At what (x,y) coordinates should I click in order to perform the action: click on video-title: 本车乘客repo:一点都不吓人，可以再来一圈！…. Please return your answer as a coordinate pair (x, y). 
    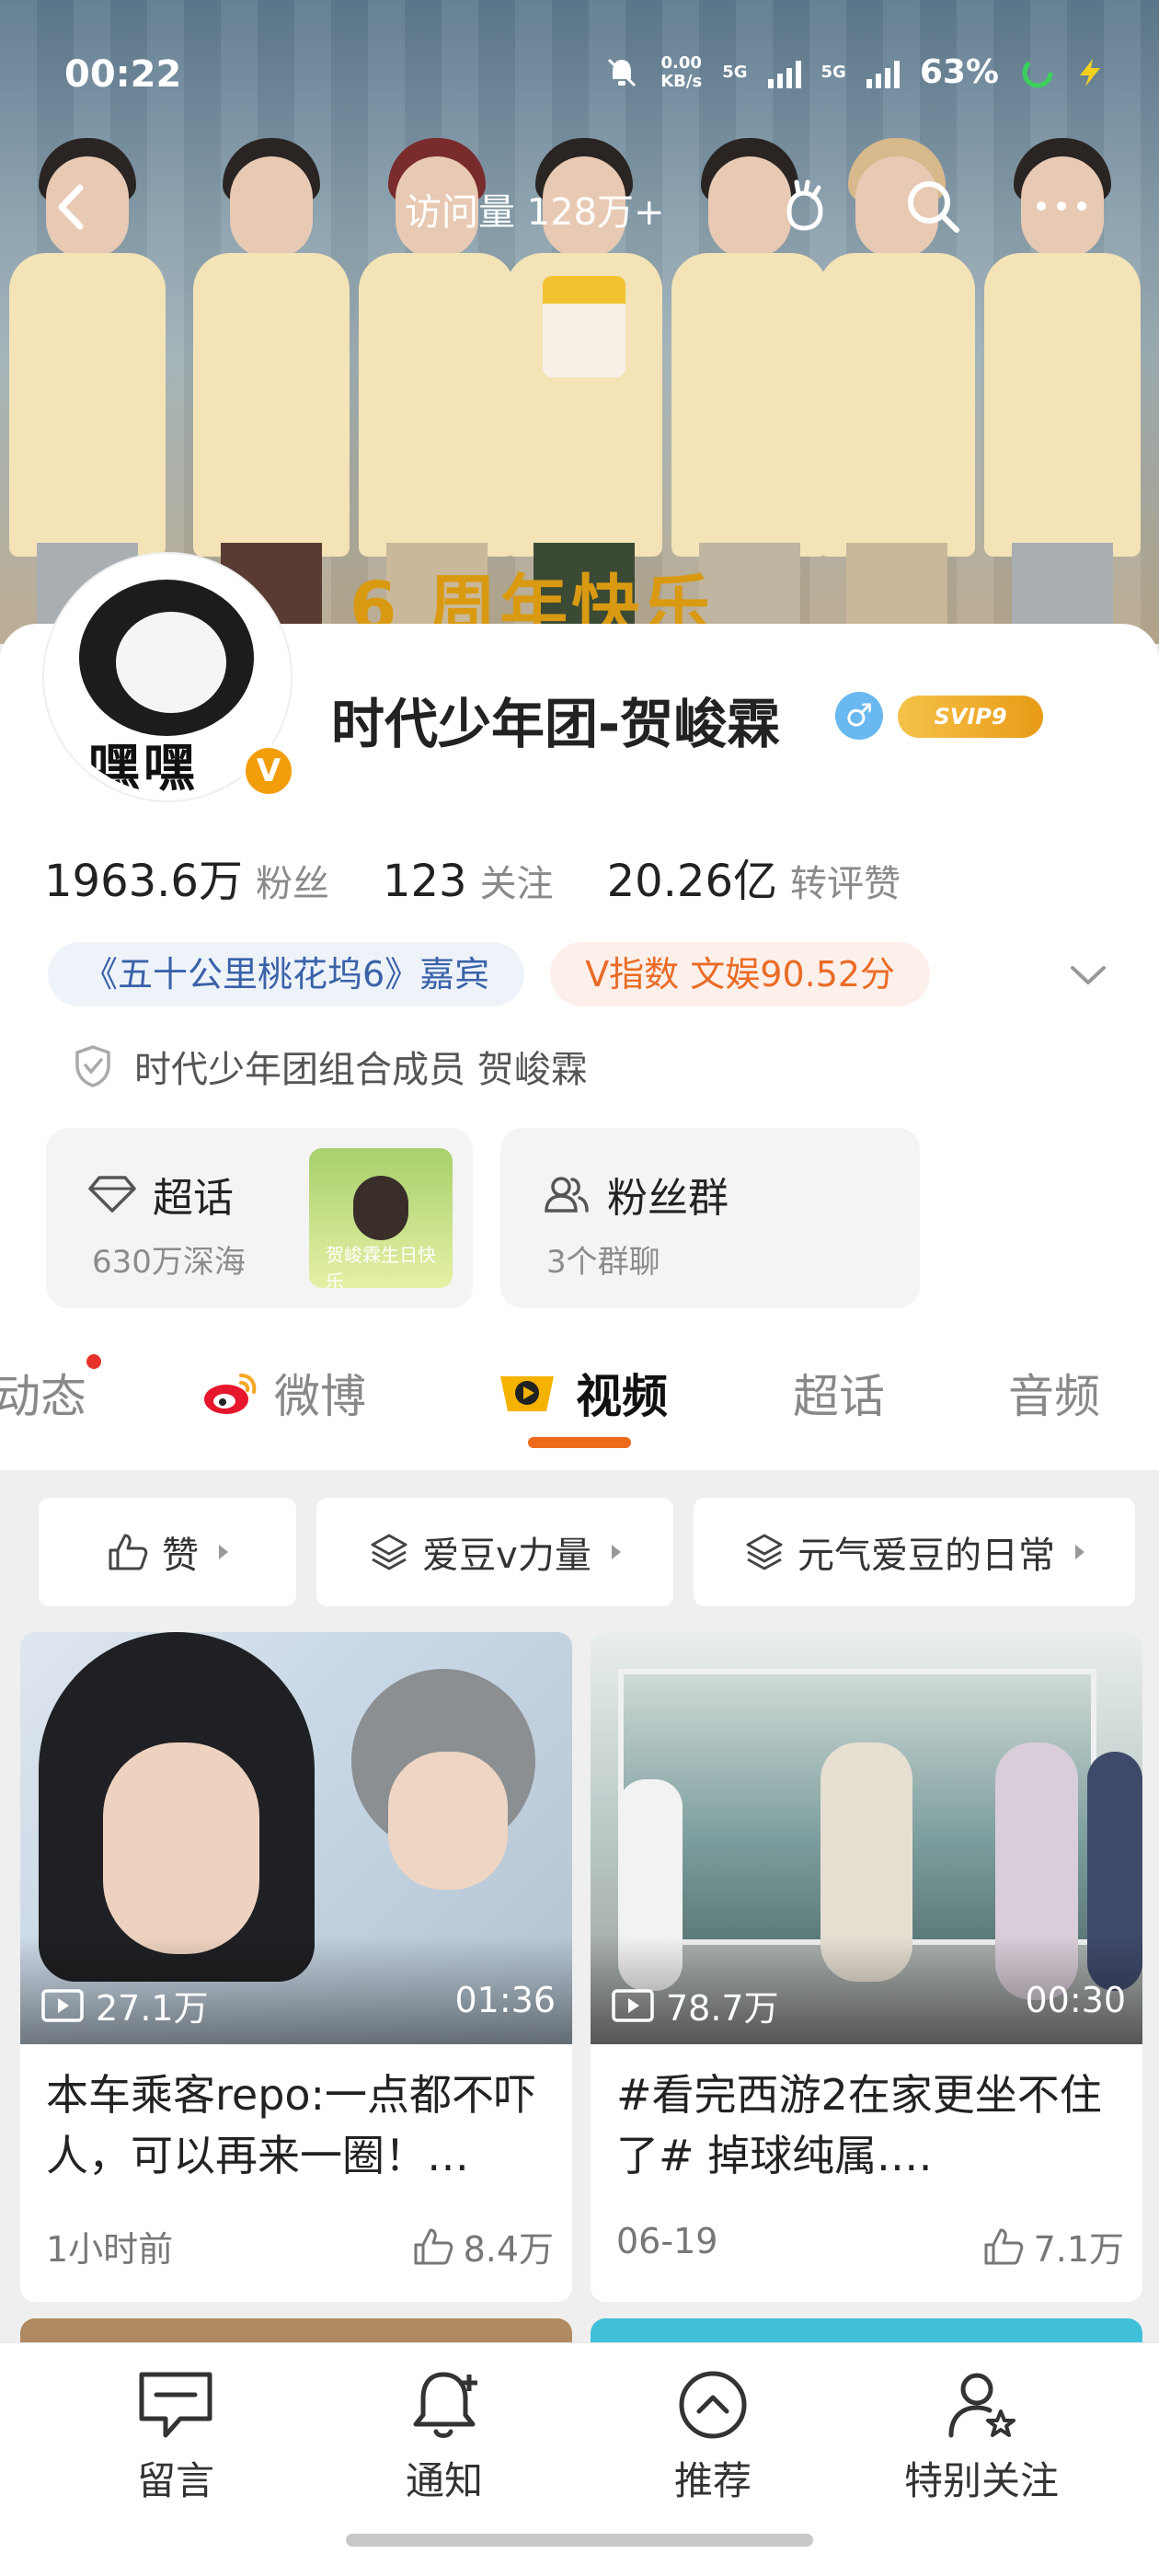
    Looking at the image, I should click on (300, 2125).